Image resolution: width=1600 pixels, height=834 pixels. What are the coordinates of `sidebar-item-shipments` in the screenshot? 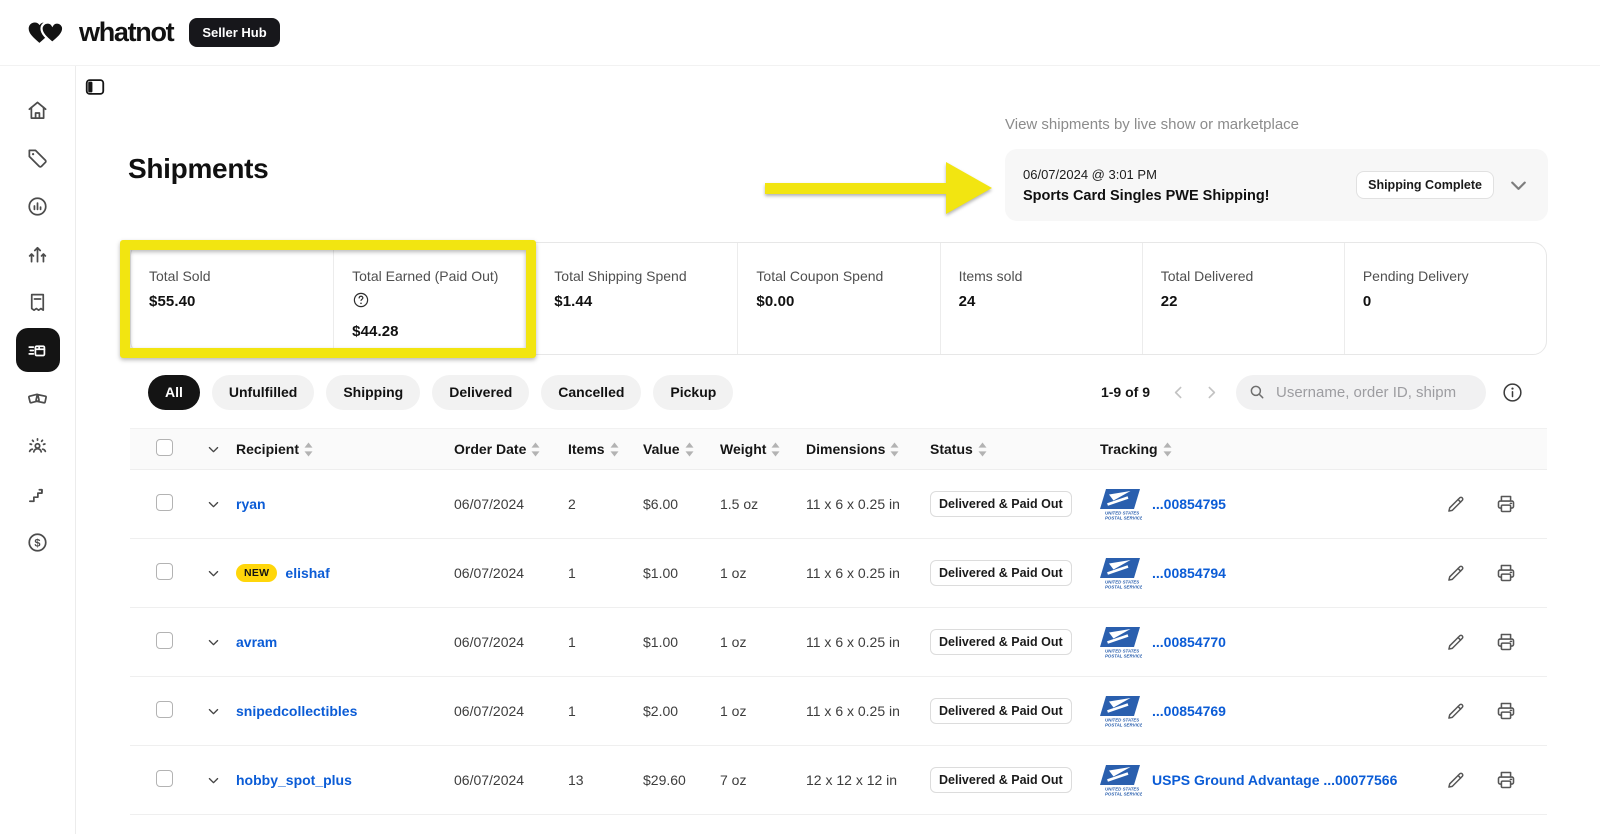 It's located at (37, 350).